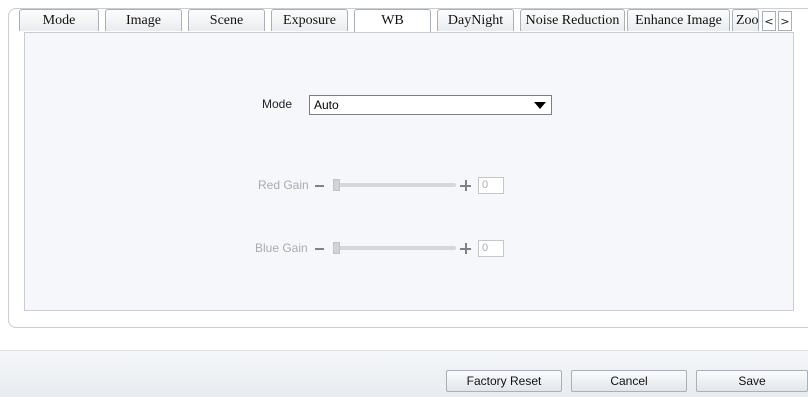 The height and width of the screenshot is (397, 808). I want to click on blue-gain-minus-icon, so click(319, 249).